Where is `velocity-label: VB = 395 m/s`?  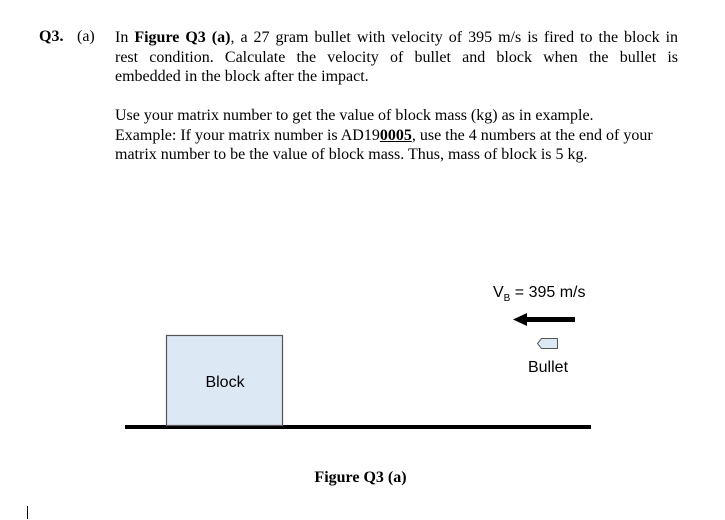
velocity-label: VB = 395 m/s is located at coordinates (539, 294).